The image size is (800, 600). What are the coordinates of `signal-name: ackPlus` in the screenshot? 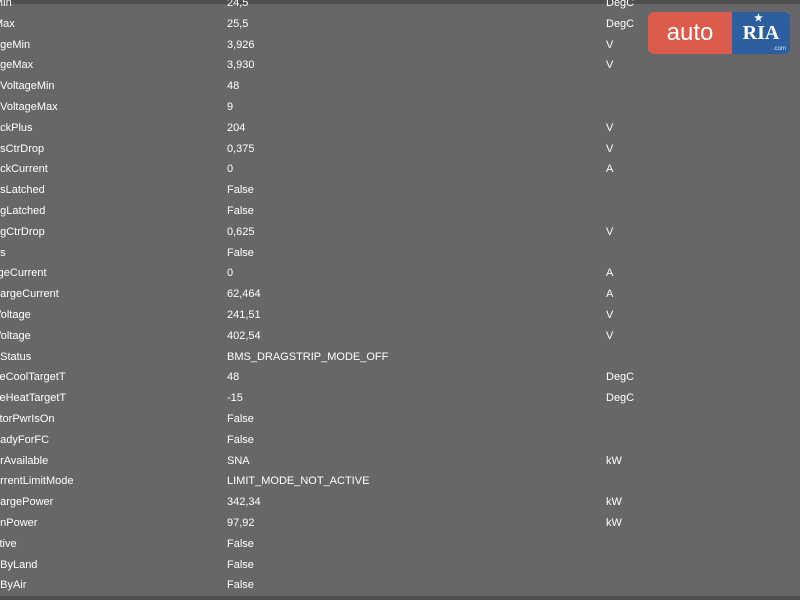 It's located at (104, 128).